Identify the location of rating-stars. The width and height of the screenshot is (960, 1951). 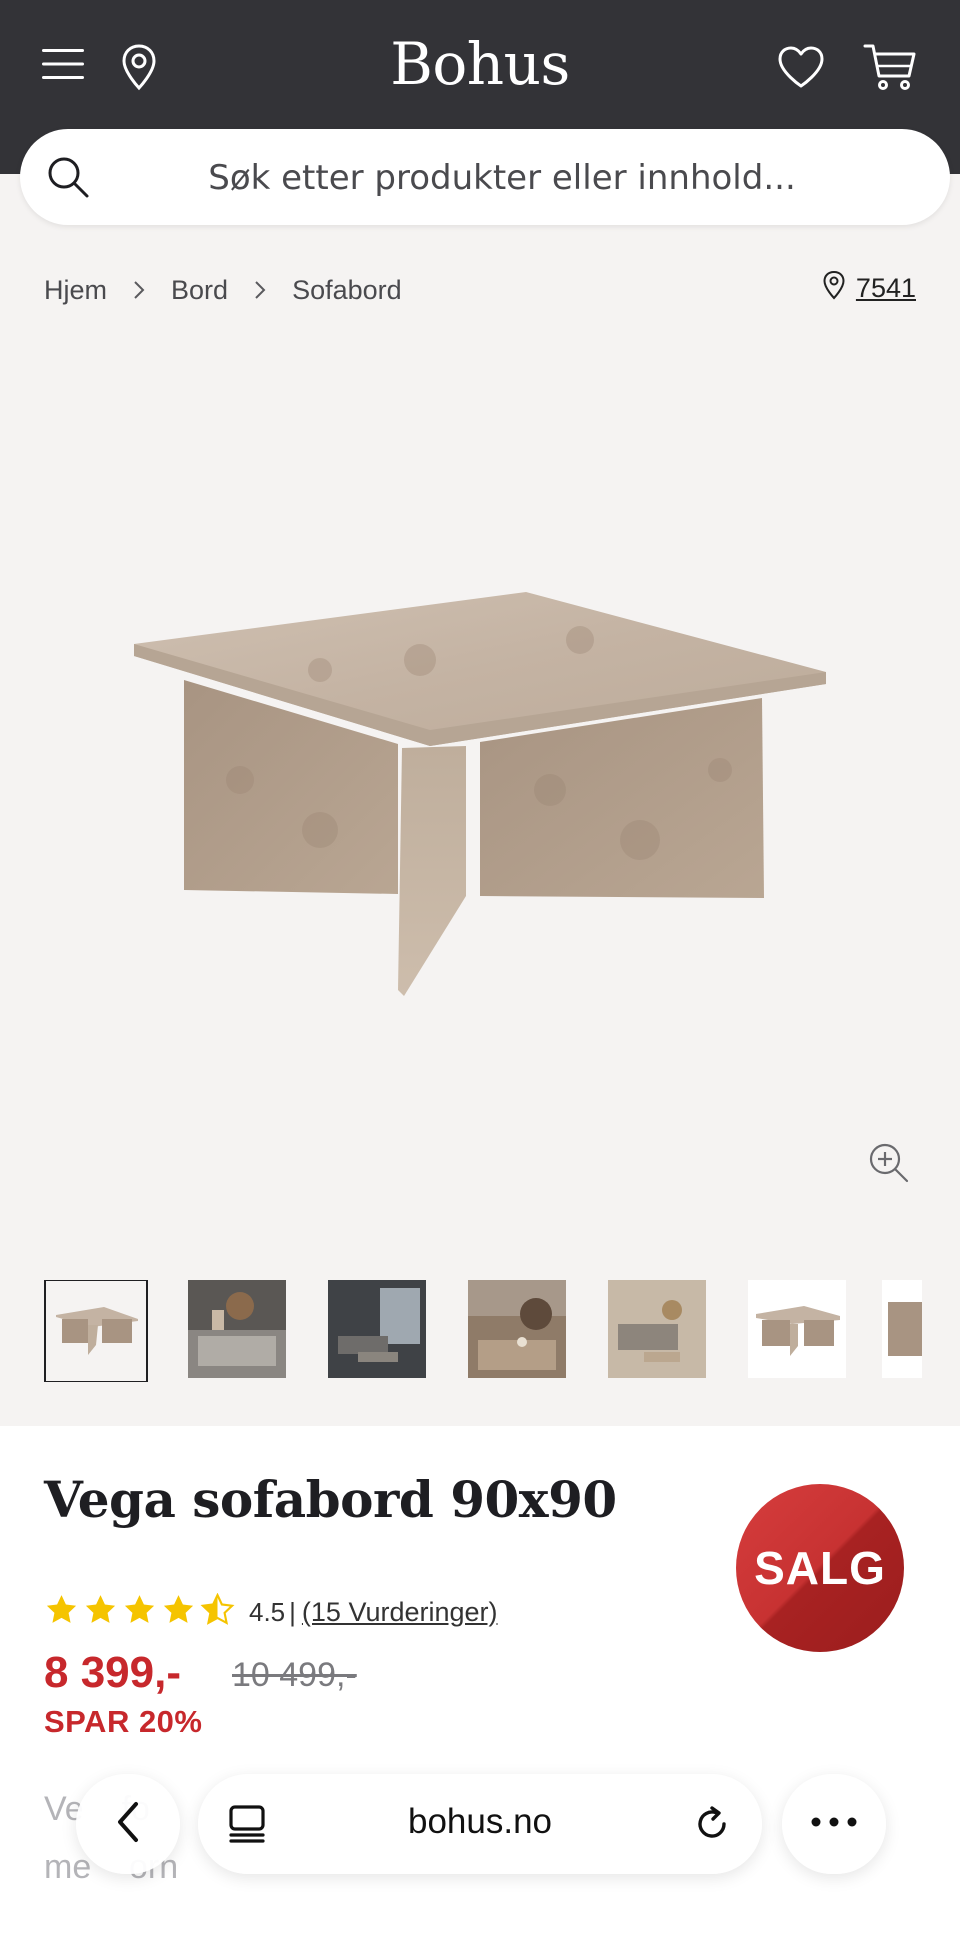
(139, 1612).